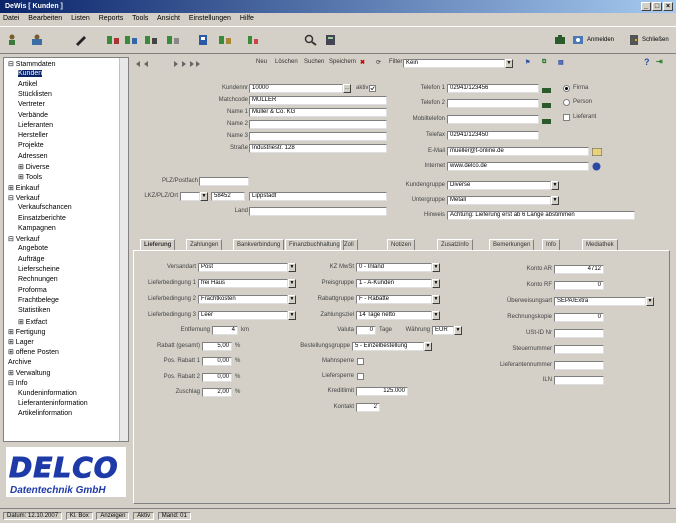 The image size is (676, 523). Describe the element at coordinates (555, 200) in the screenshot. I see `subgroup-dropdown: ▼` at that location.